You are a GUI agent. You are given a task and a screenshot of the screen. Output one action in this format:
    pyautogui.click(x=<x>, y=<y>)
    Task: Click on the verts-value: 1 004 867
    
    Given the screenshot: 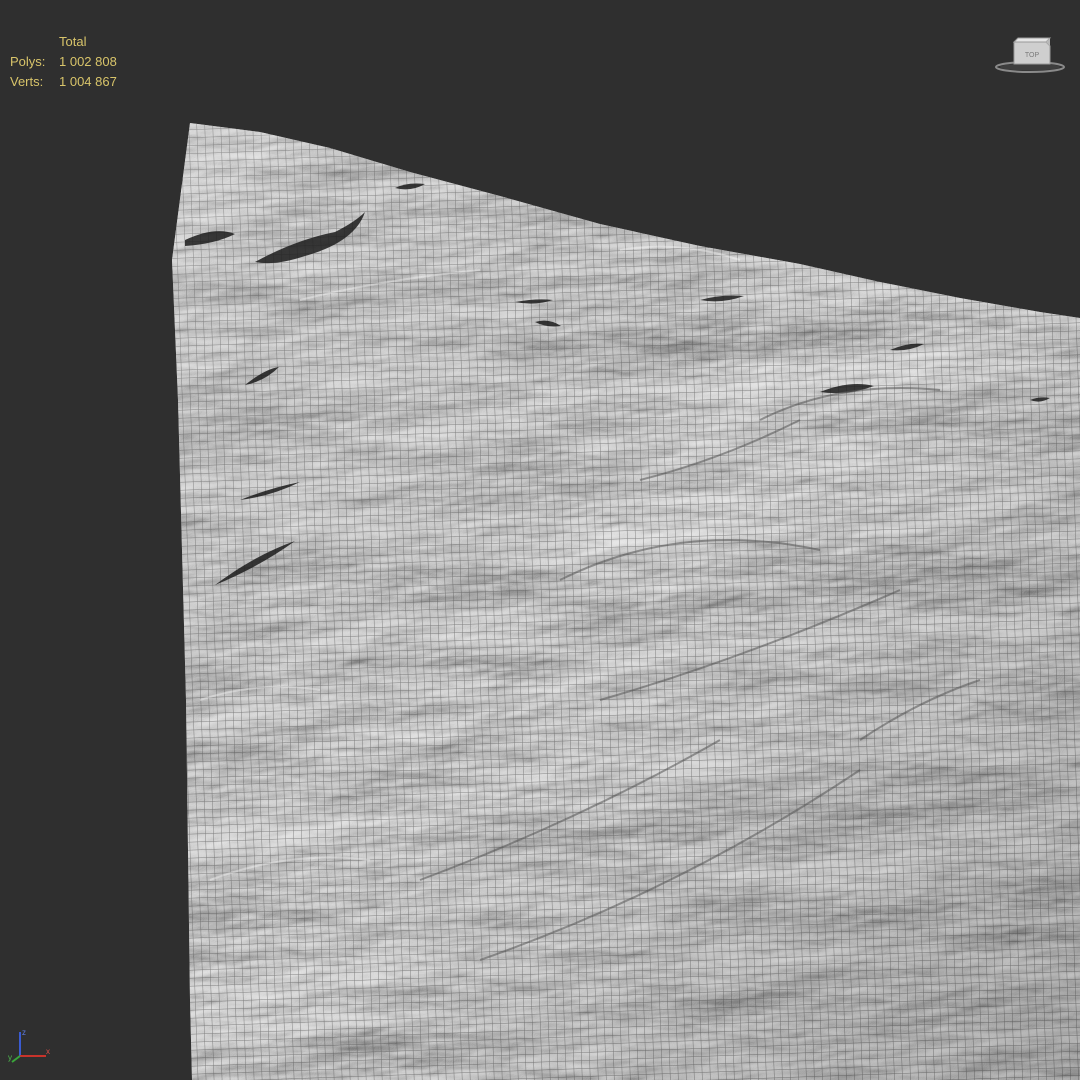 What is the action you would take?
    pyautogui.click(x=88, y=81)
    